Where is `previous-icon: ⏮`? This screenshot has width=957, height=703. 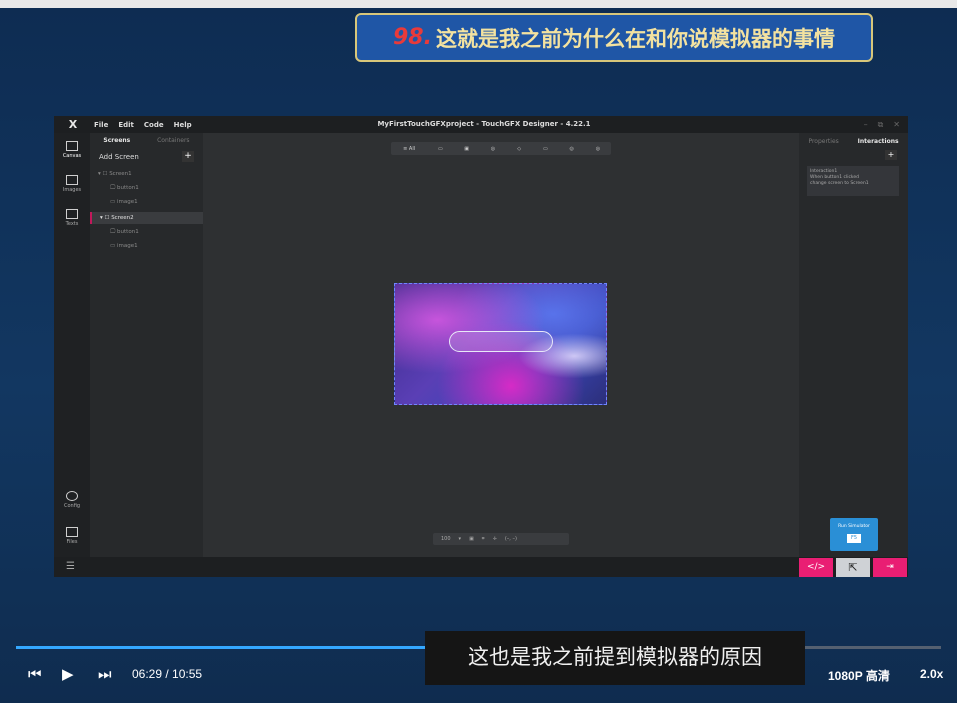 previous-icon: ⏮ is located at coordinates (35, 674).